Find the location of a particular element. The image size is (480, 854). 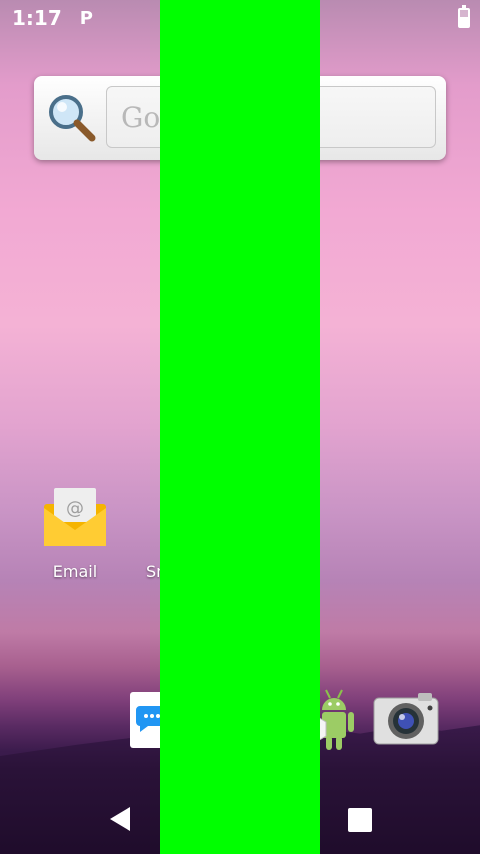

status-time: 1:17 is located at coordinates (37, 18).